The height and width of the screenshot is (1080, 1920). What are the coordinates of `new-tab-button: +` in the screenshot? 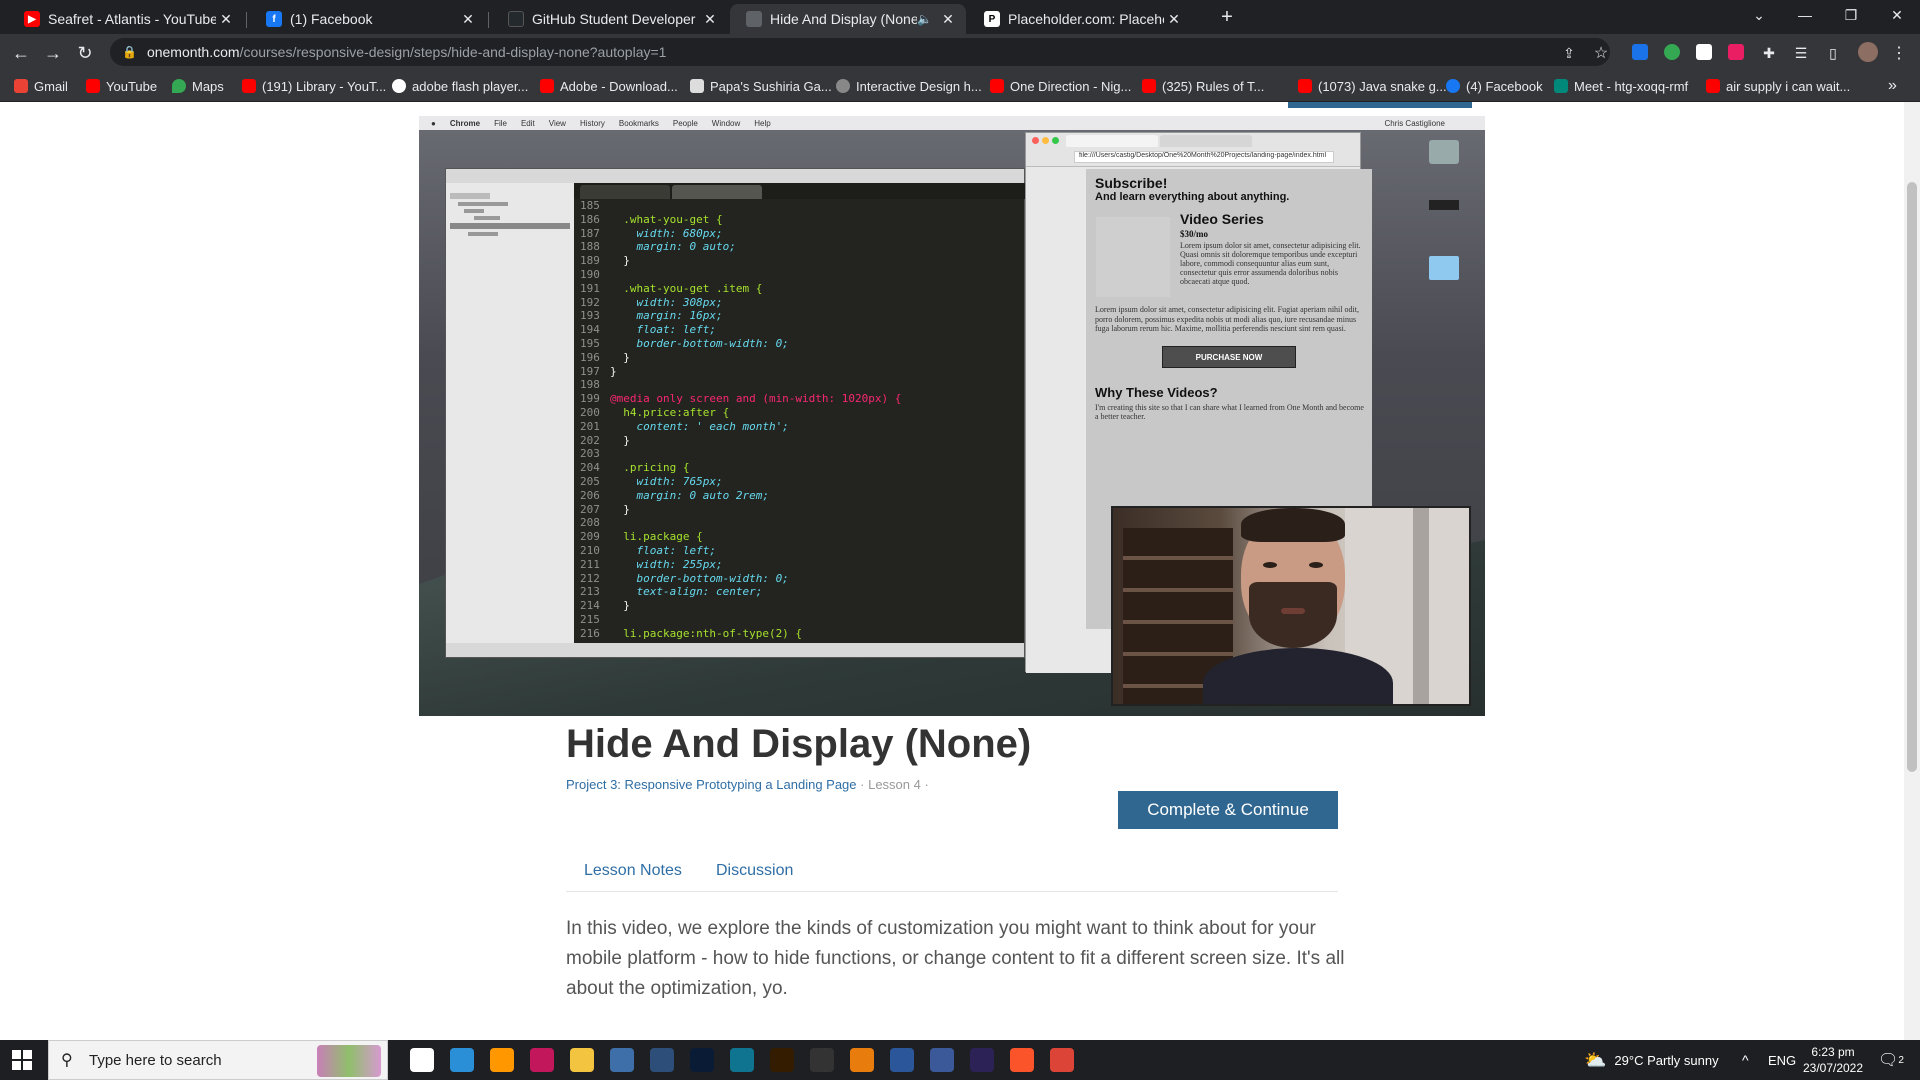 It's located at (1227, 17).